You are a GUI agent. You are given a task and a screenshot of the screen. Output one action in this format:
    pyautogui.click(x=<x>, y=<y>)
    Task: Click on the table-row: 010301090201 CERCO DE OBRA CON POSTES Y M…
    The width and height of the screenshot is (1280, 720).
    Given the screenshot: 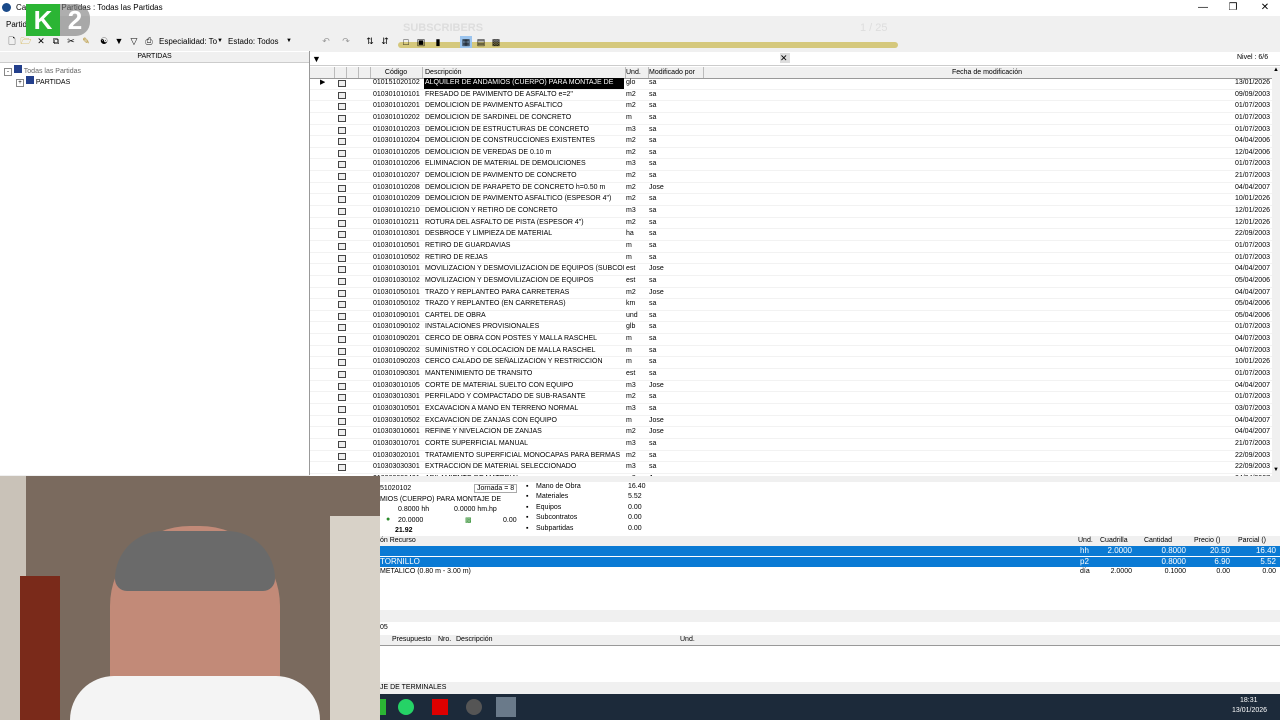 What is the action you would take?
    pyautogui.click(x=791, y=340)
    